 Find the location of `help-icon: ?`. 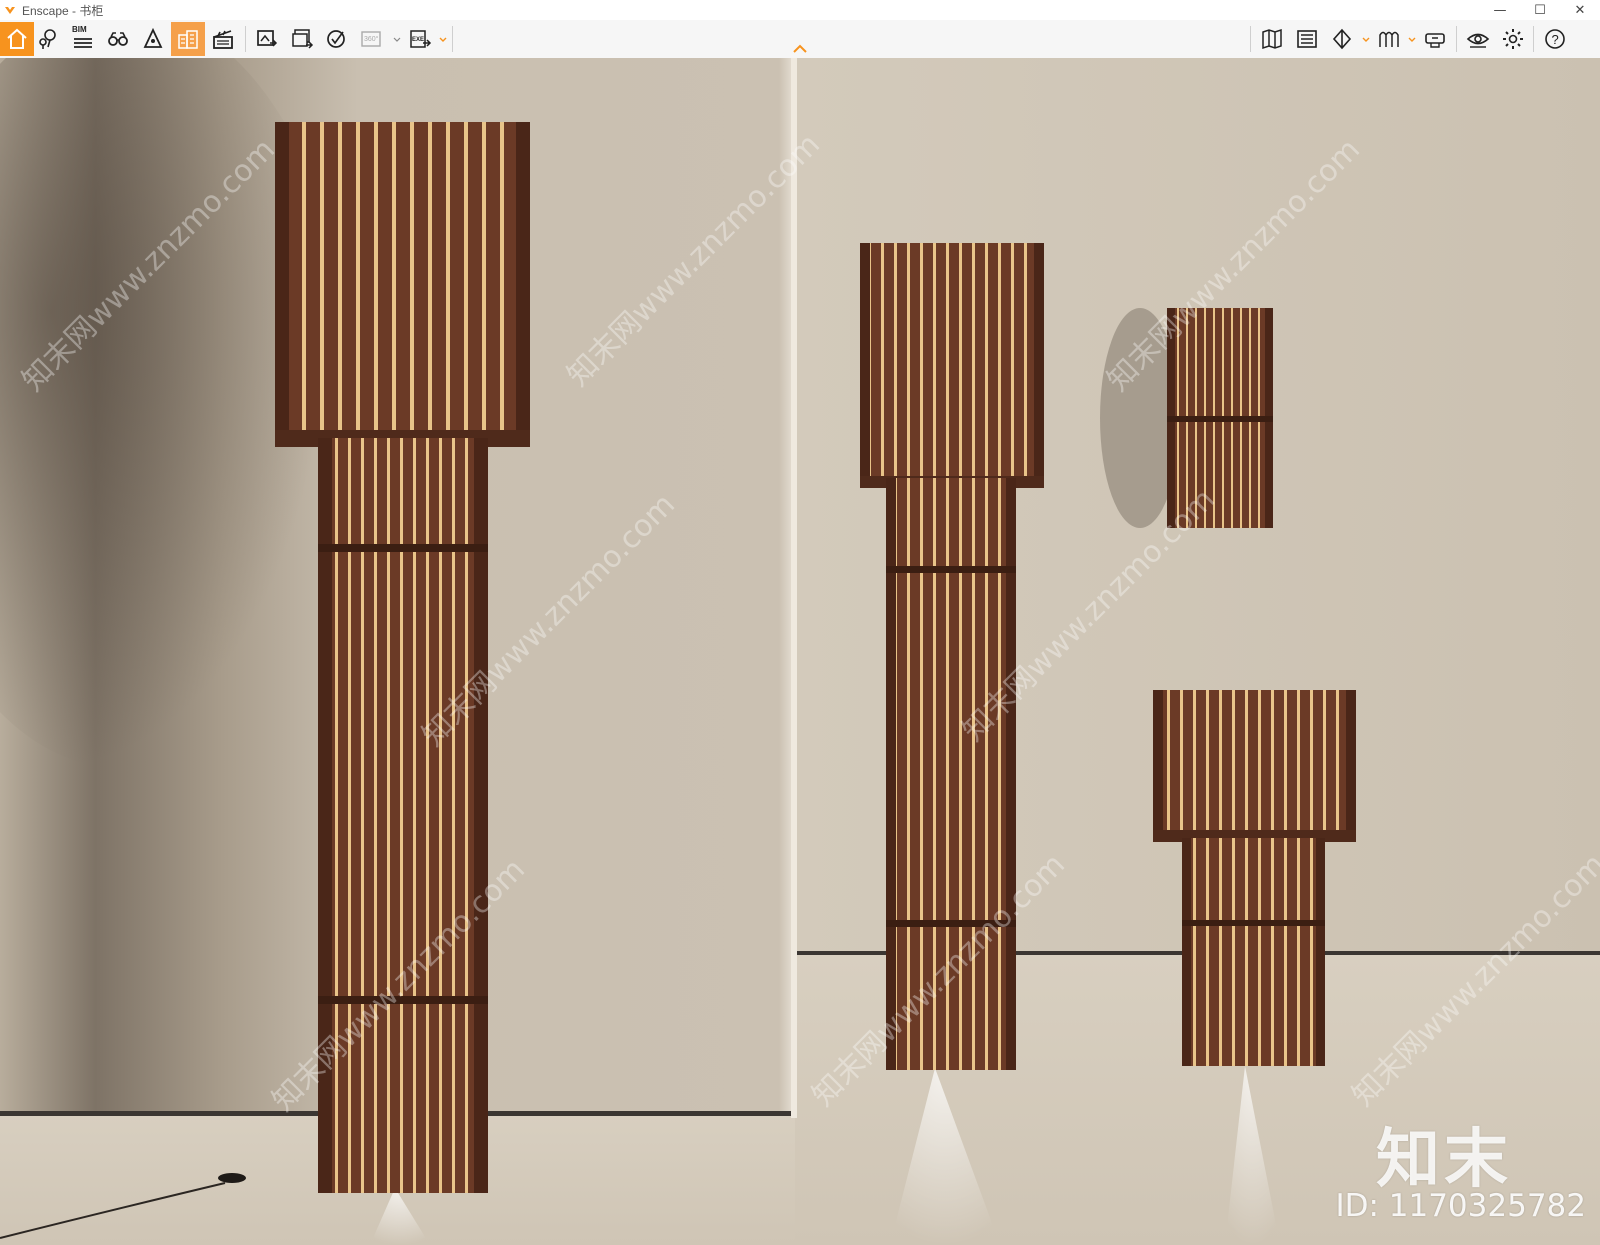

help-icon: ? is located at coordinates (1555, 39).